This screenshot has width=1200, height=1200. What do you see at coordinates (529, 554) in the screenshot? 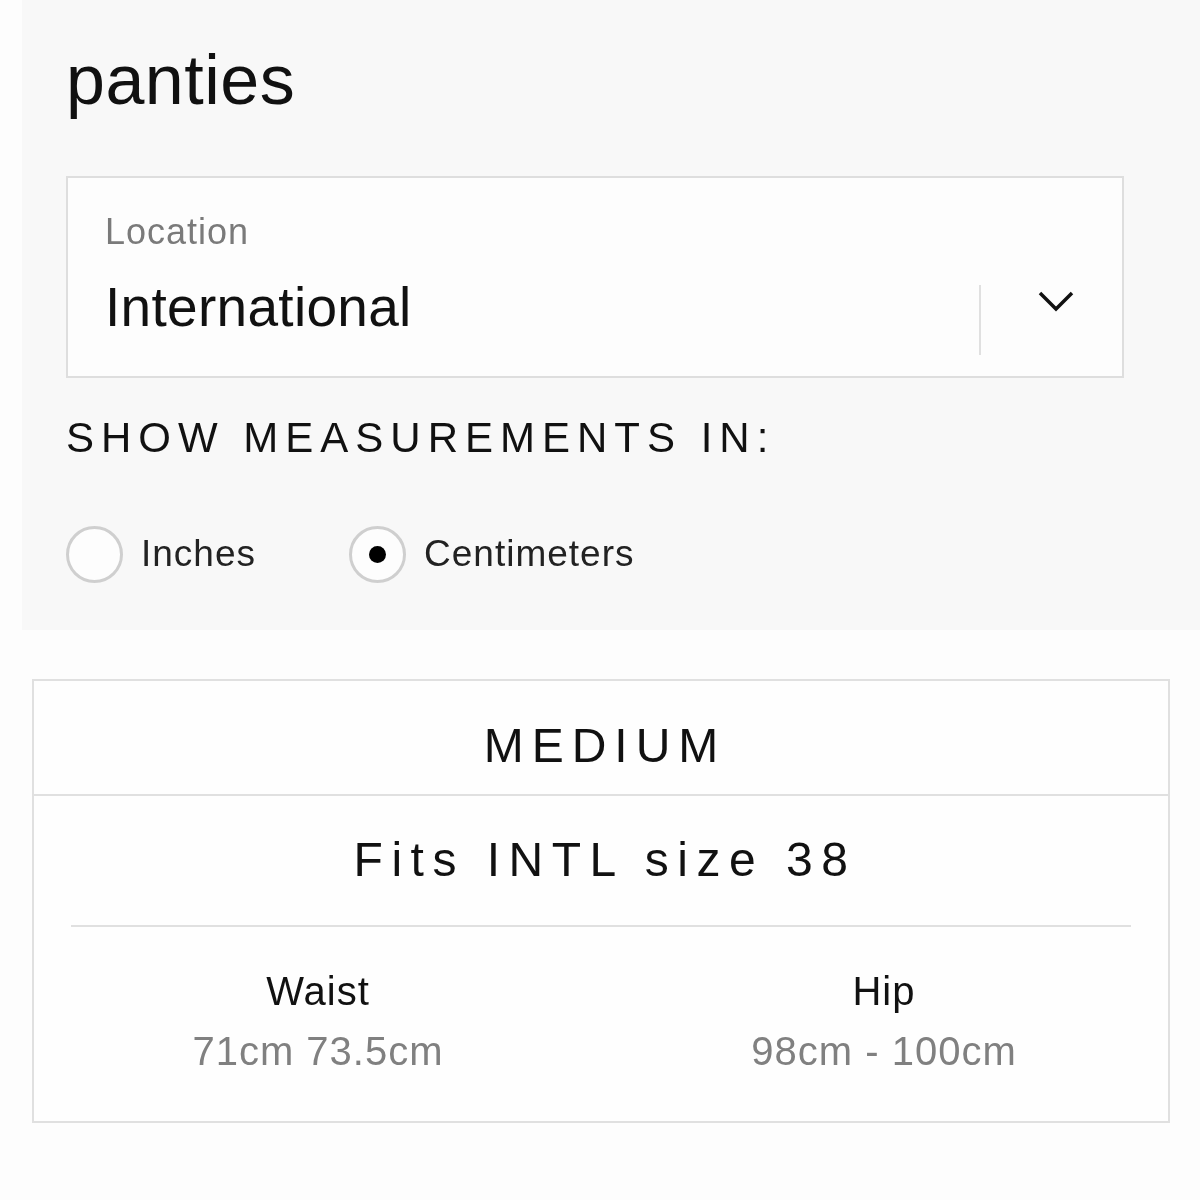
I see `radio-label: Centimeters` at bounding box center [529, 554].